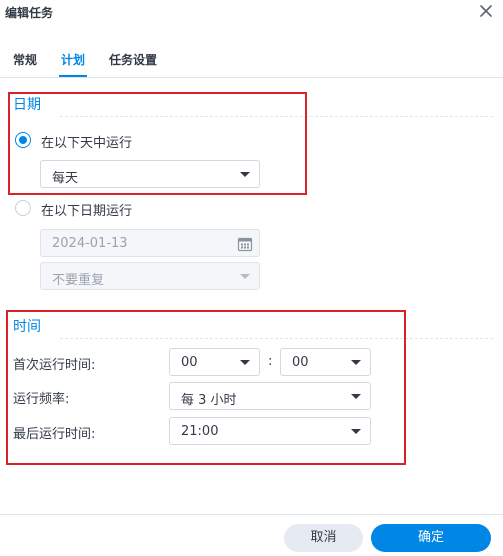  Describe the element at coordinates (325, 362) in the screenshot. I see `first-run-minute-select: 00` at that location.